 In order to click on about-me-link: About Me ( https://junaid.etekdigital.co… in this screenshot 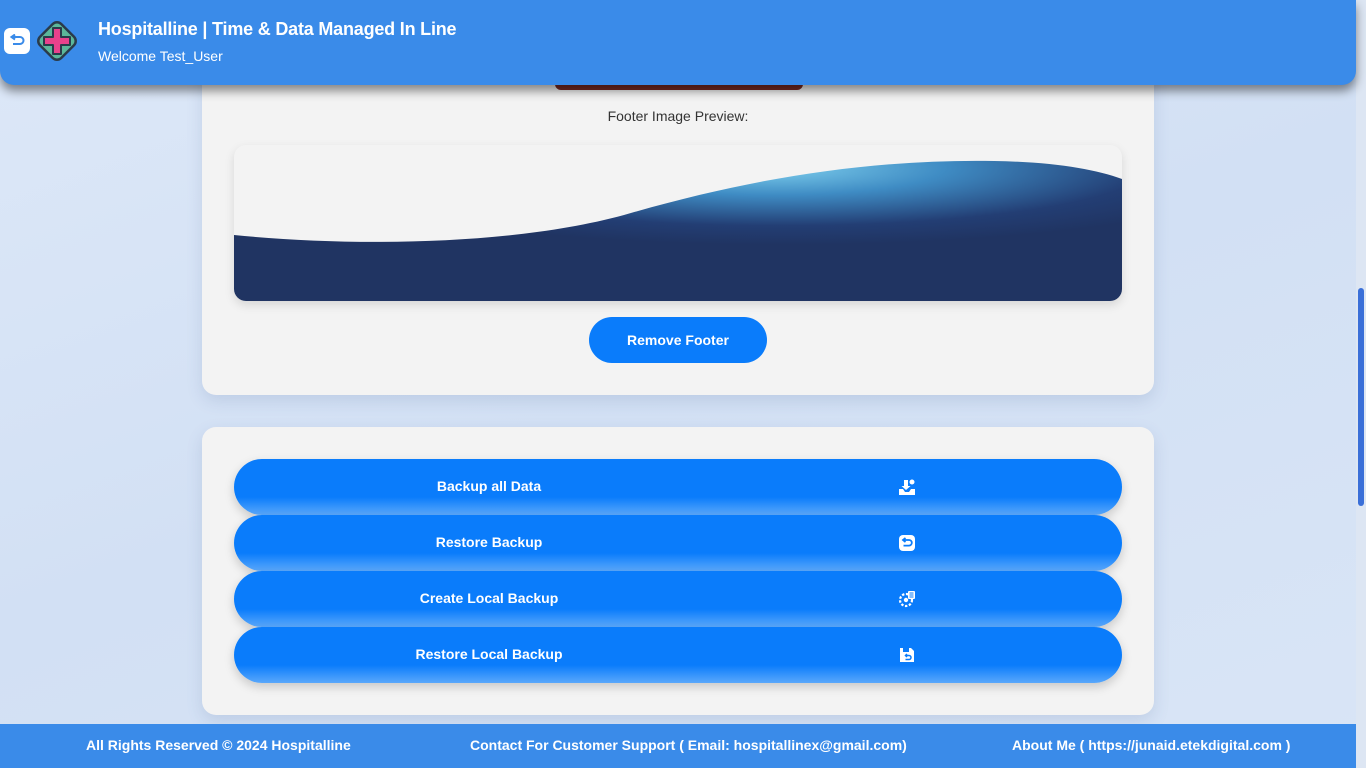, I will do `click(1151, 745)`.